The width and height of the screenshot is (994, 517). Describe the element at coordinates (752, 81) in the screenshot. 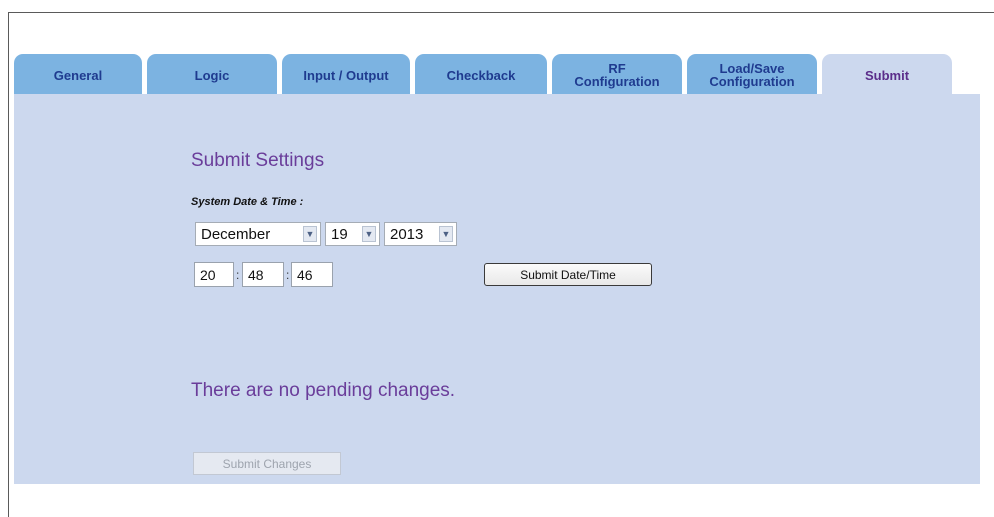

I see `tab-load-save-line2: Configuration` at that location.